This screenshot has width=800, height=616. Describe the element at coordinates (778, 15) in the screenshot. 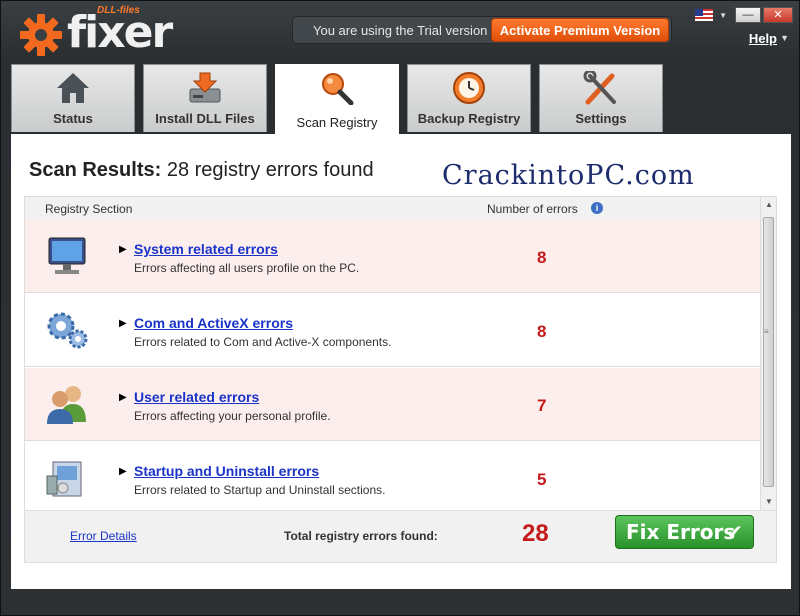

I see `close-button: ✕` at that location.